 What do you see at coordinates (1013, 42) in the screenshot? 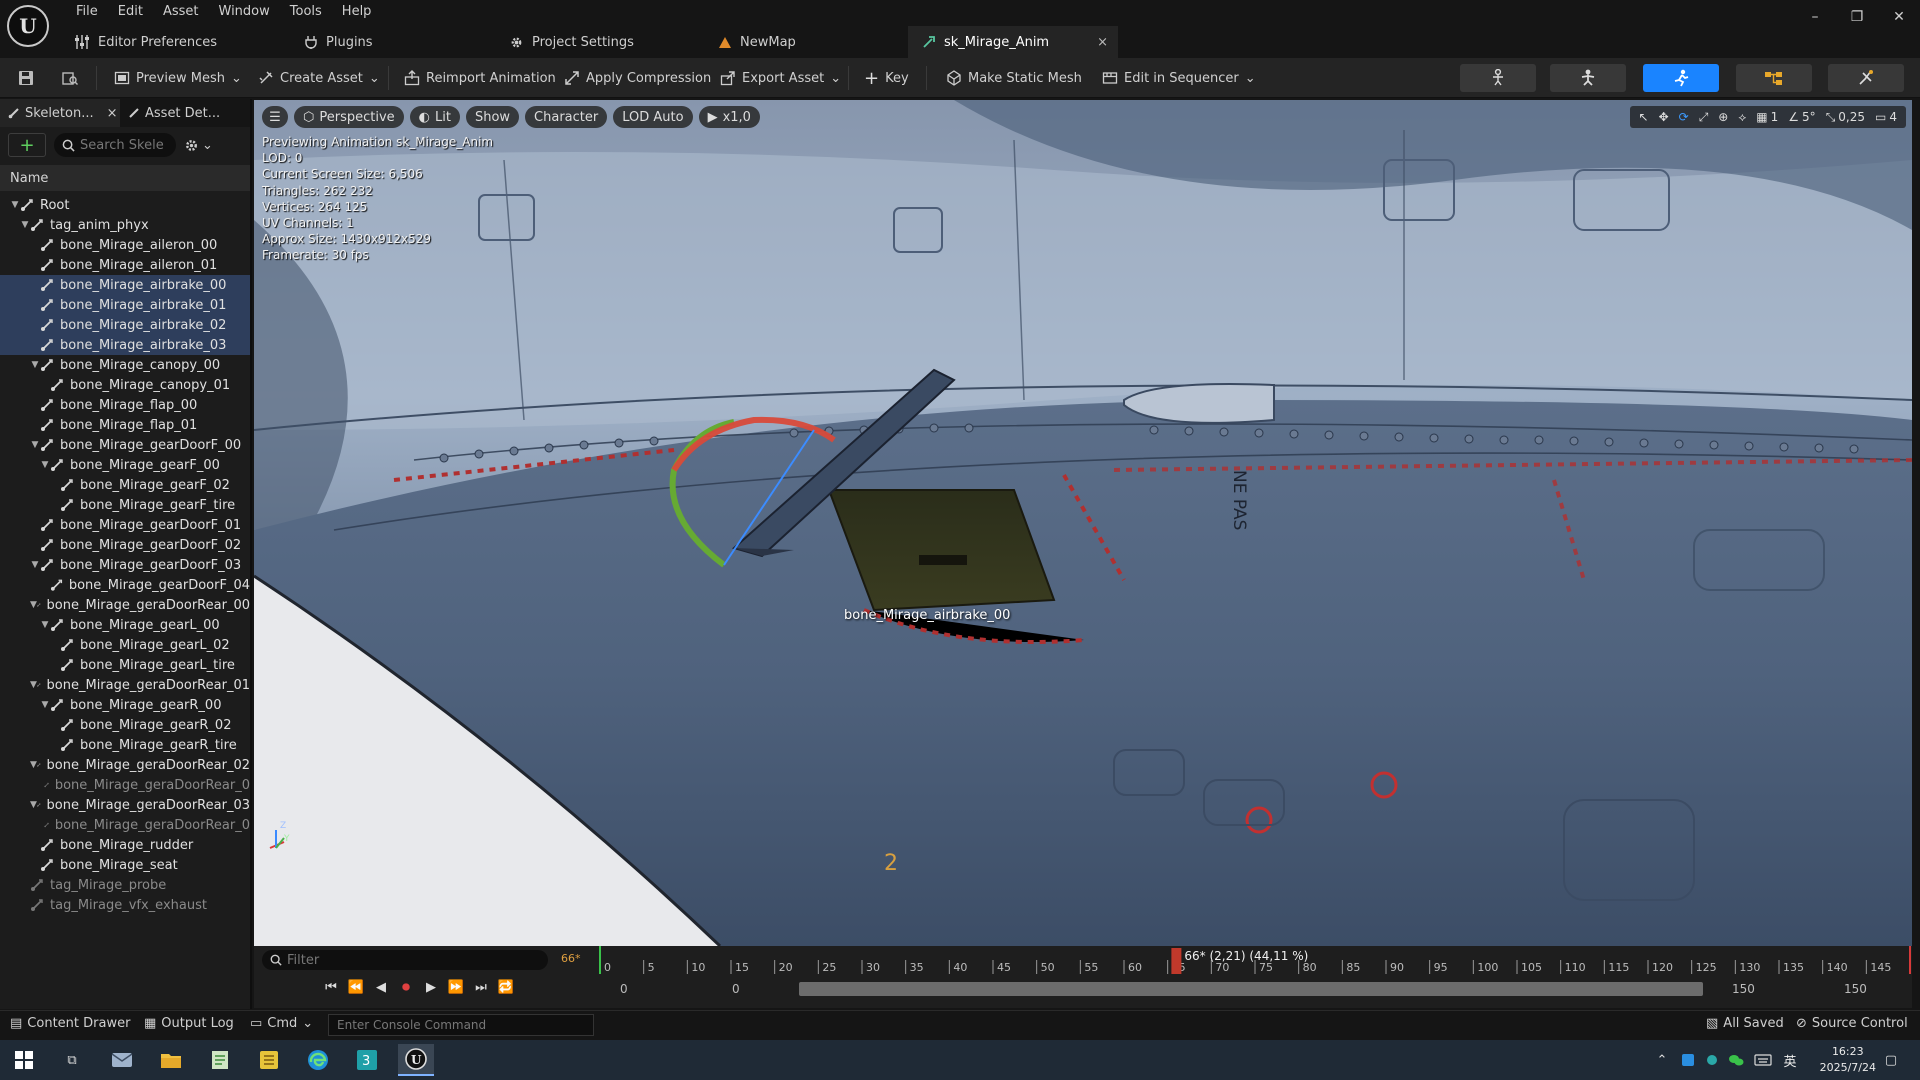
I see `tab-sk-mirage-anim: sk_Mirage_Anim ×` at bounding box center [1013, 42].